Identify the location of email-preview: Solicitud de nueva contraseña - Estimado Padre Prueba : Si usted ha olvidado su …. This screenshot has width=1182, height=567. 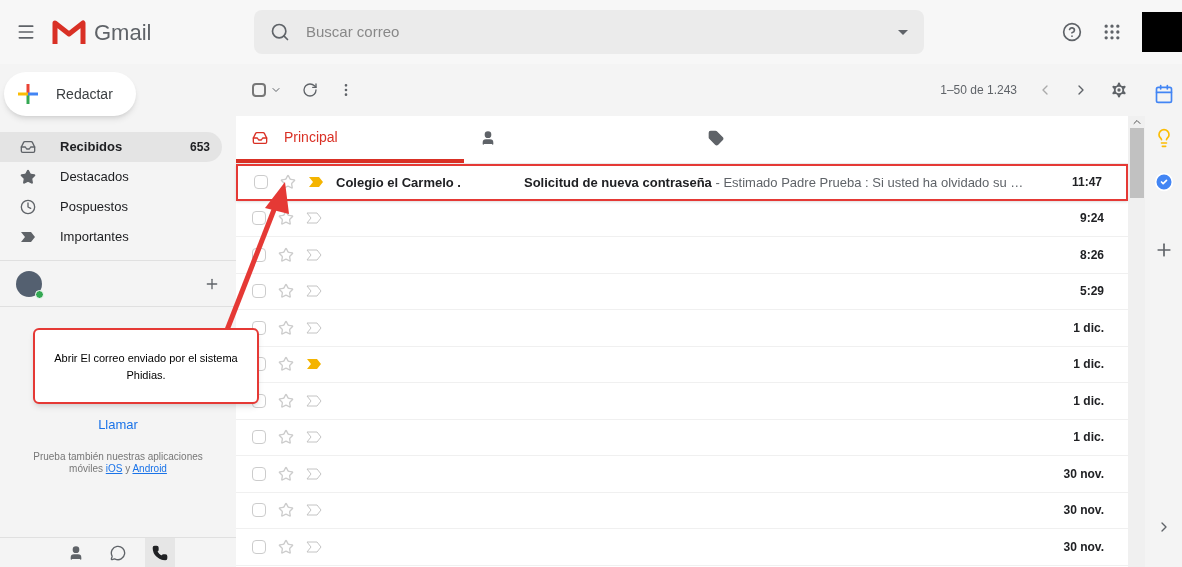
(774, 182).